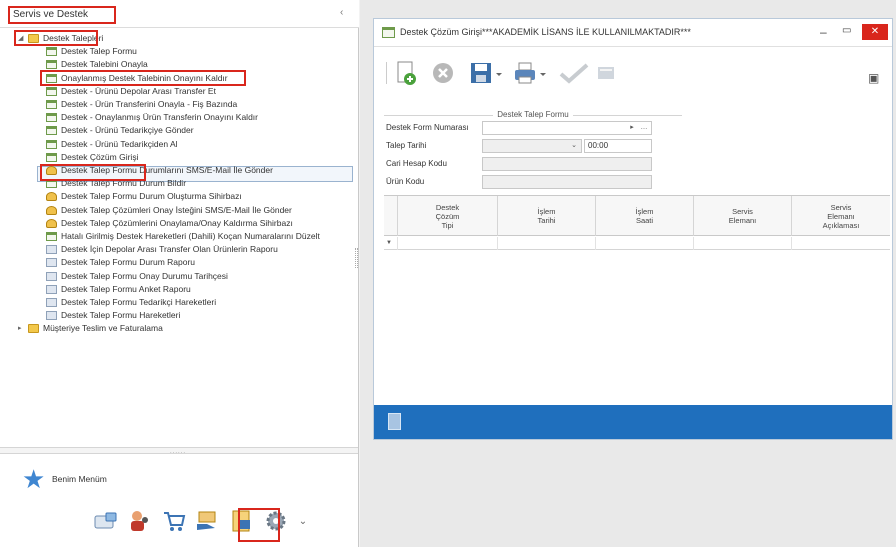 Image resolution: width=896 pixels, height=547 pixels. Describe the element at coordinates (841, 216) in the screenshot. I see `column-header: Servis Elemanı Açıklaması` at that location.